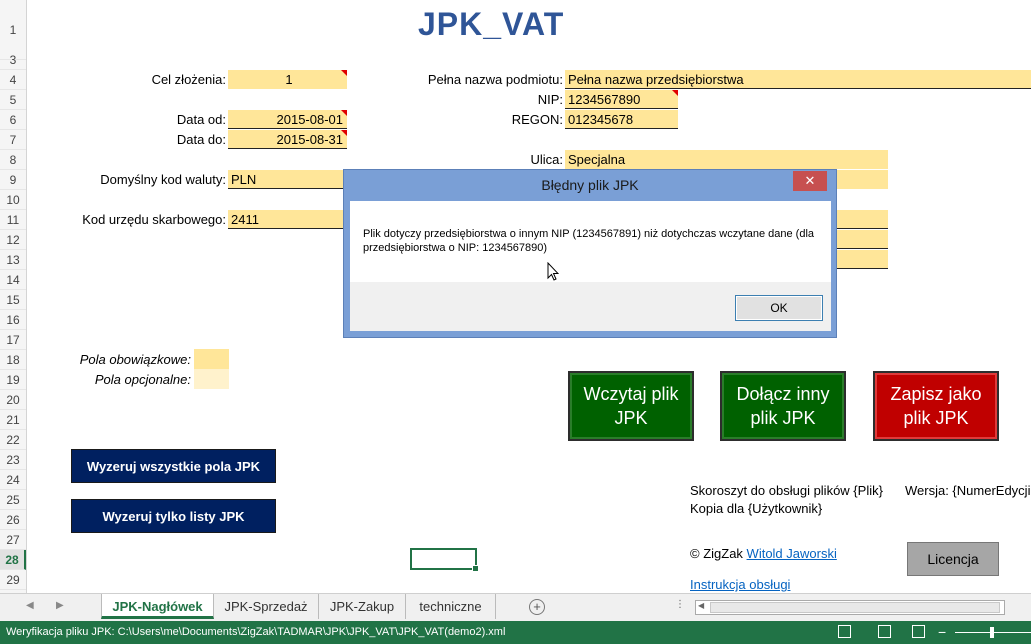 The height and width of the screenshot is (644, 1031). I want to click on row-header: 19, so click(13, 380).